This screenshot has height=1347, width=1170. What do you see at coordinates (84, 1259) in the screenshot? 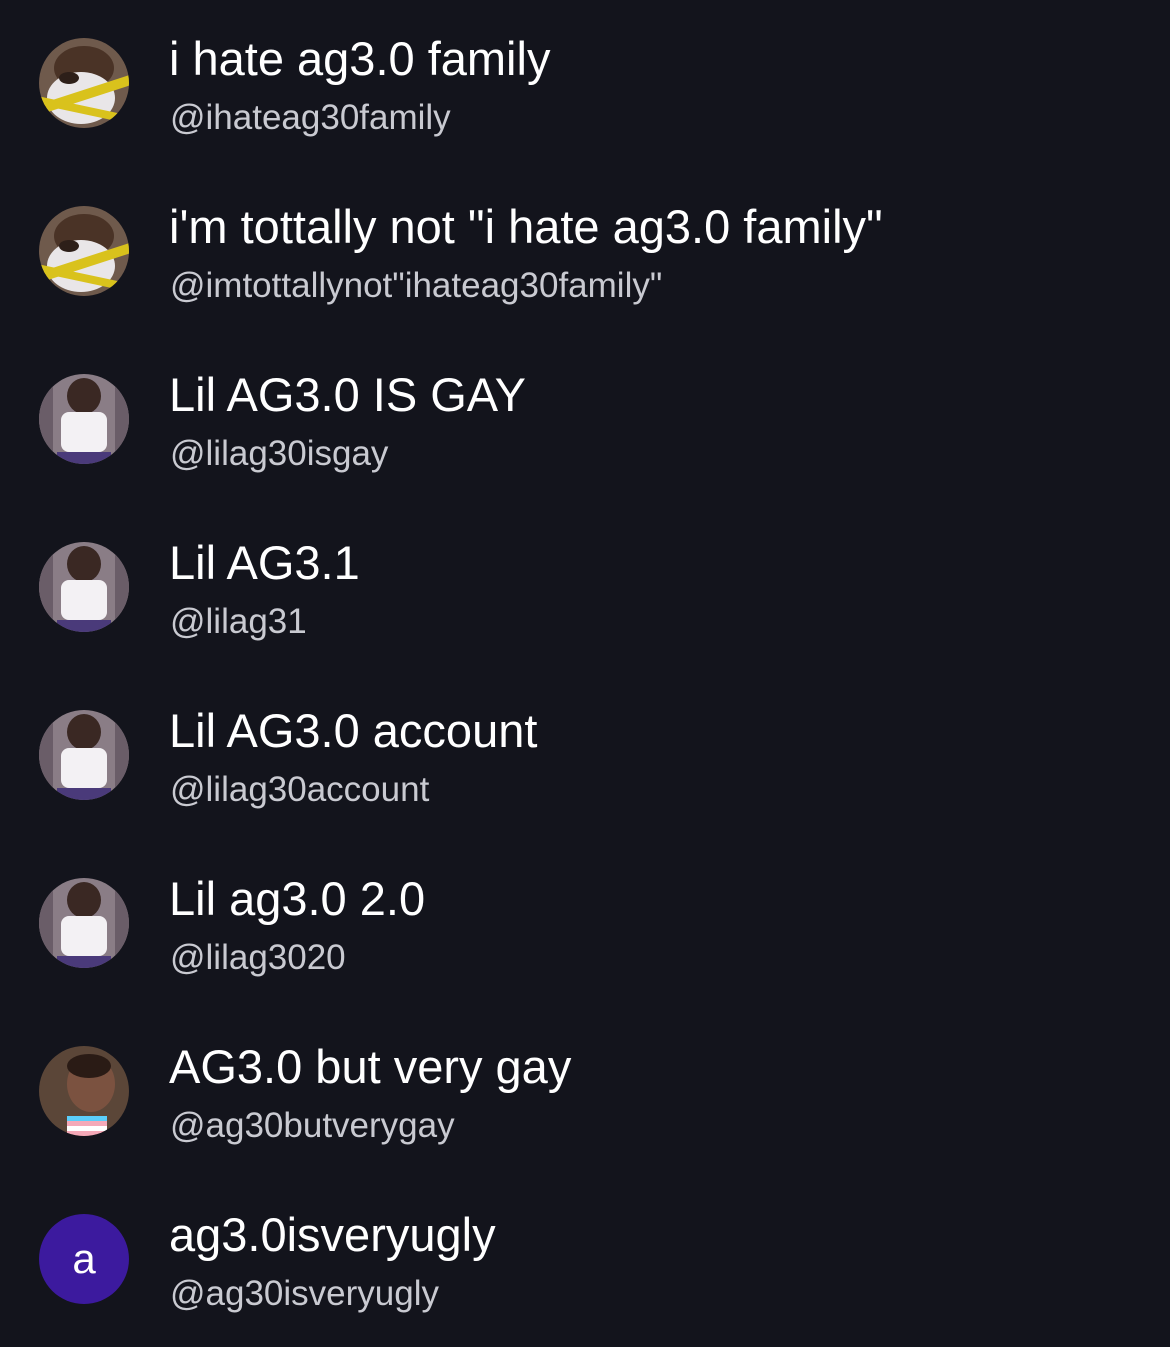
I see `letter-avatar: a` at bounding box center [84, 1259].